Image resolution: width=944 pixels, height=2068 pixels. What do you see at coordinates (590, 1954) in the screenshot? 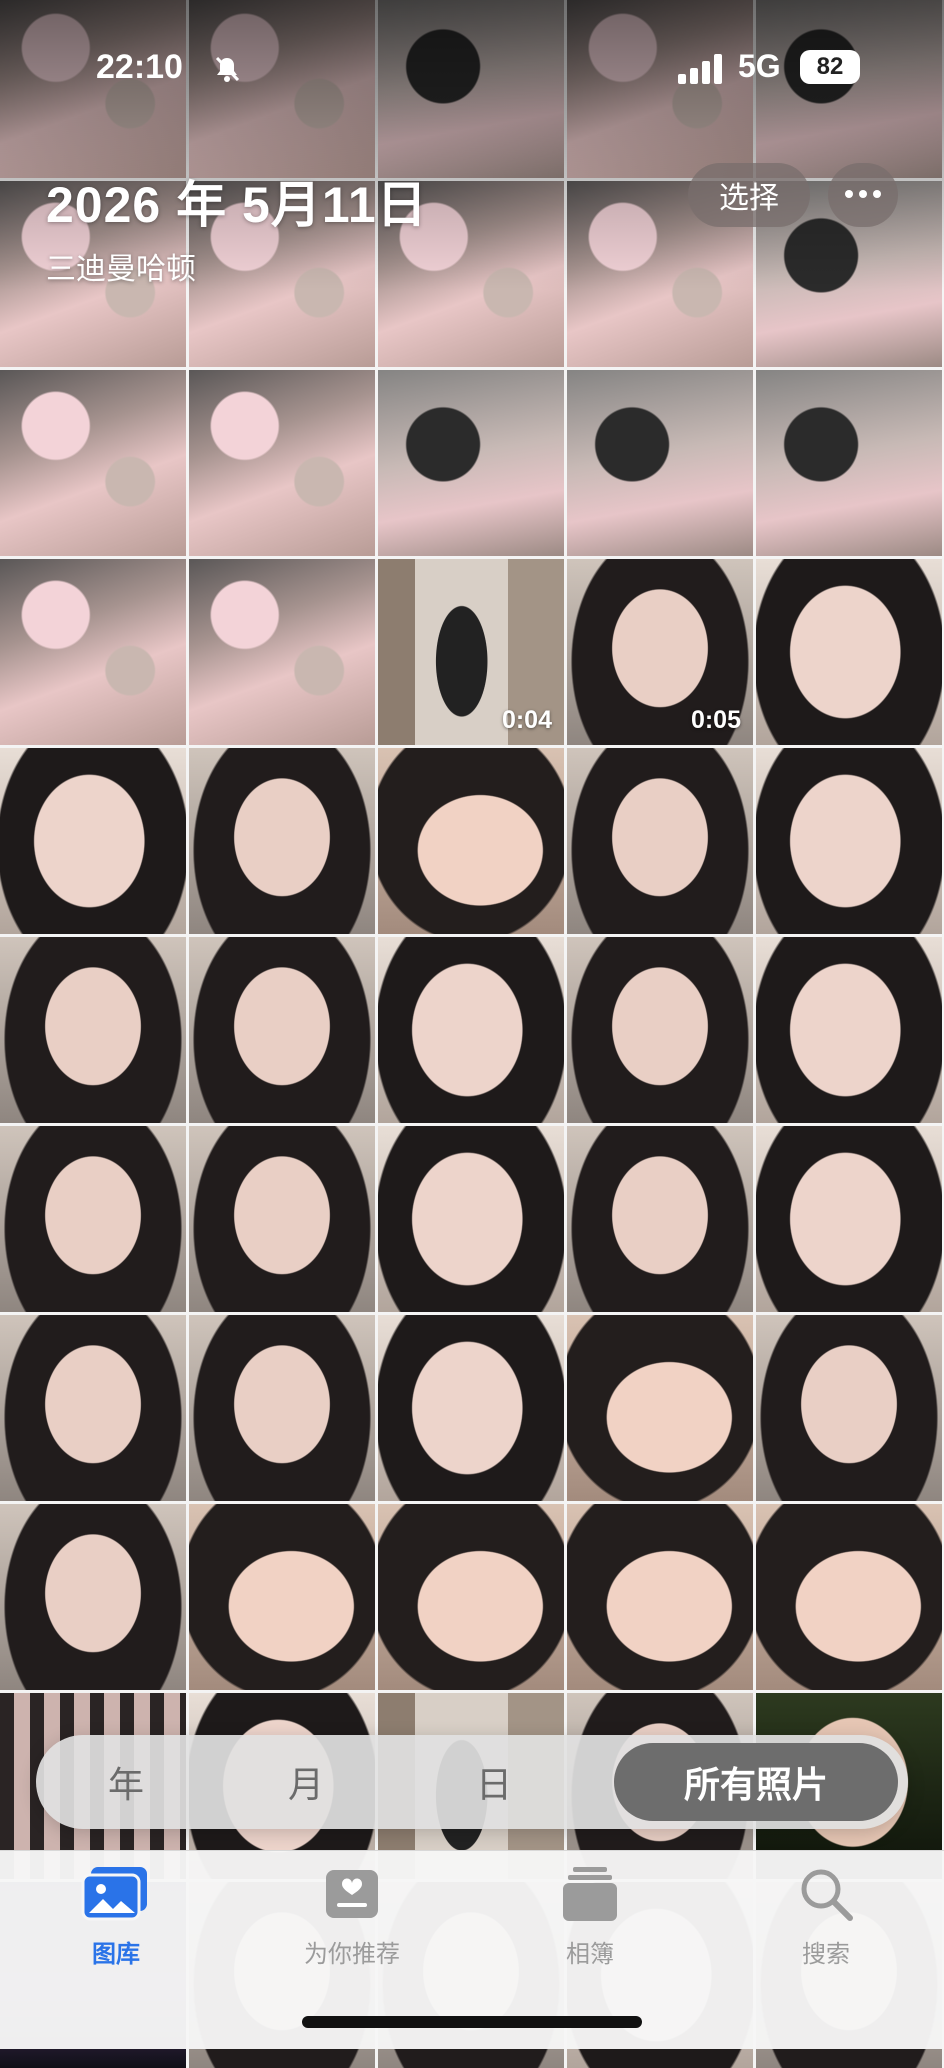
I see `tab-albums-label: 相簿` at bounding box center [590, 1954].